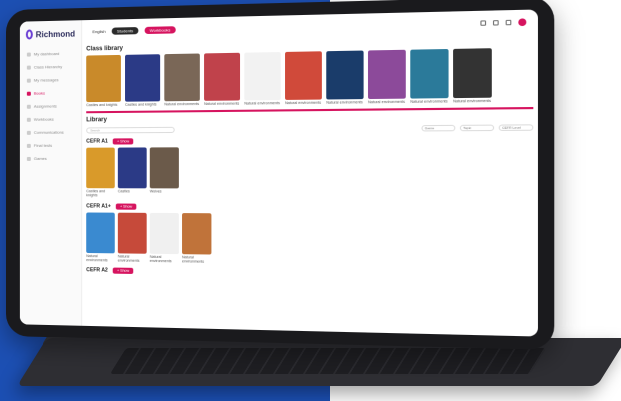  Describe the element at coordinates (45, 106) in the screenshot. I see `sidebar-item-label: Assignments` at that location.